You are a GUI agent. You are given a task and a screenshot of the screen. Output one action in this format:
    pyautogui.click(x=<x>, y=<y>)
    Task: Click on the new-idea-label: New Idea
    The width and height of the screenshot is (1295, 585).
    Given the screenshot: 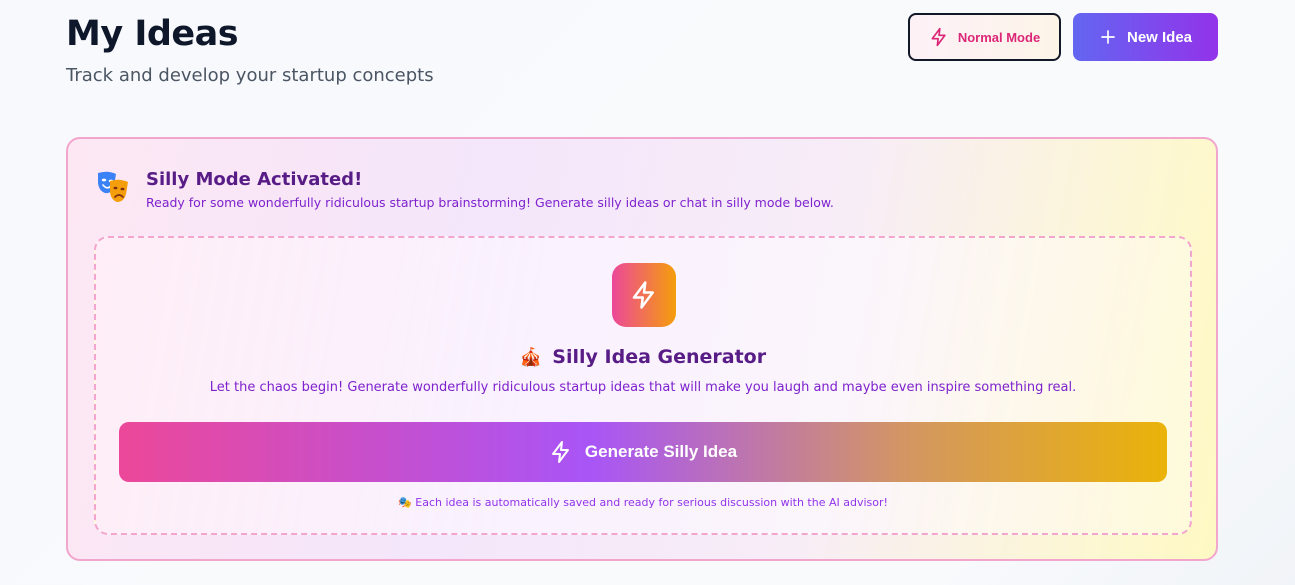 What is the action you would take?
    pyautogui.click(x=1159, y=37)
    